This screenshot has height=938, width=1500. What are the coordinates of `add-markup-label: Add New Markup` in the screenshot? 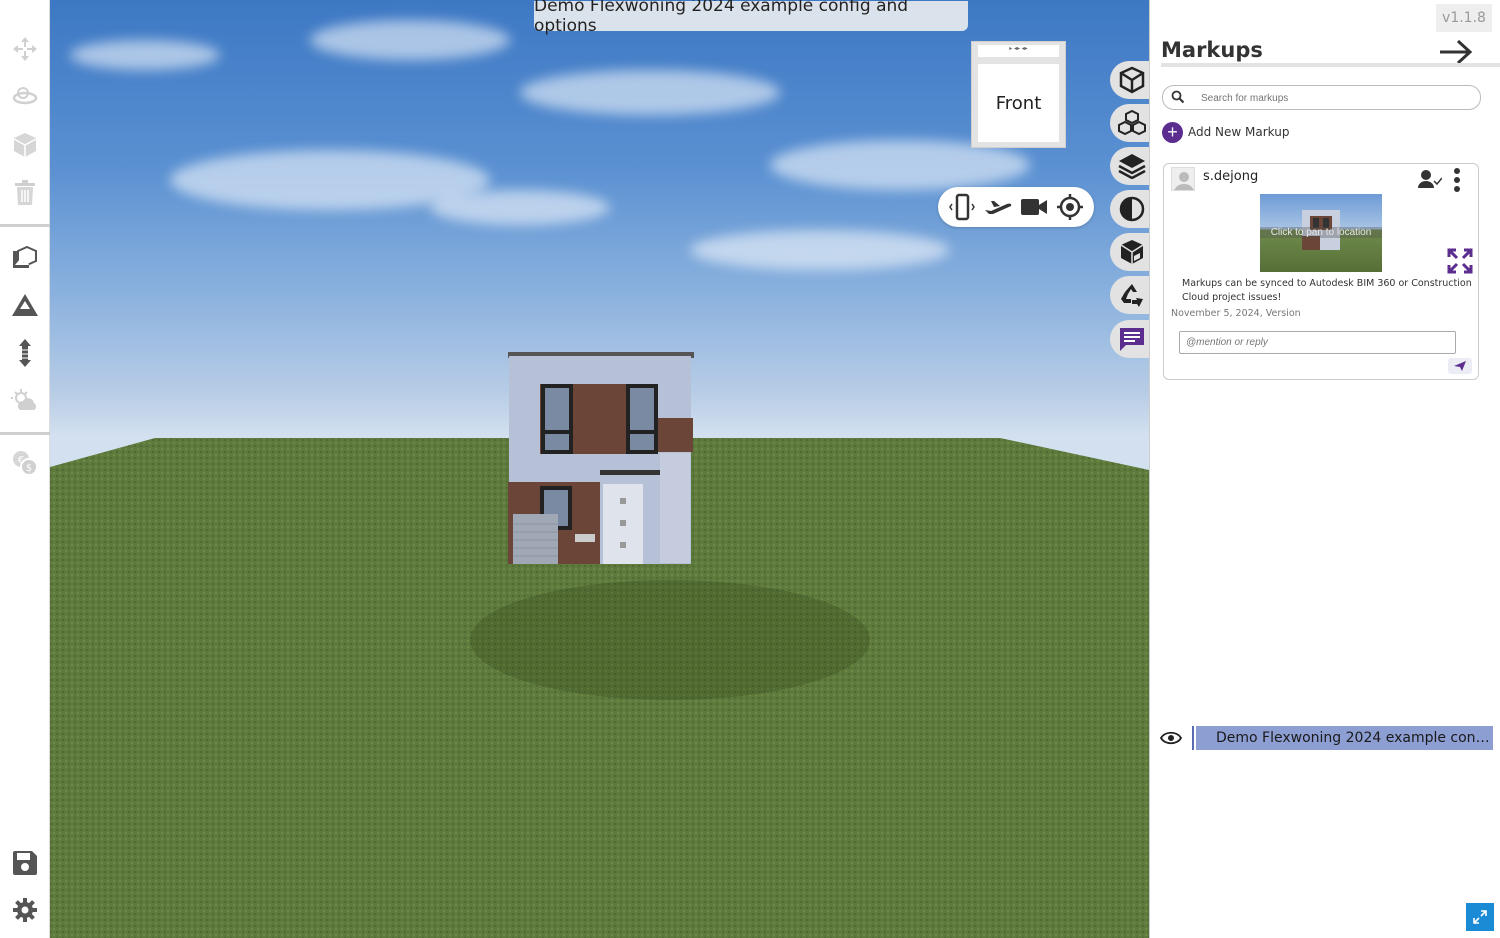 It's located at (1239, 132).